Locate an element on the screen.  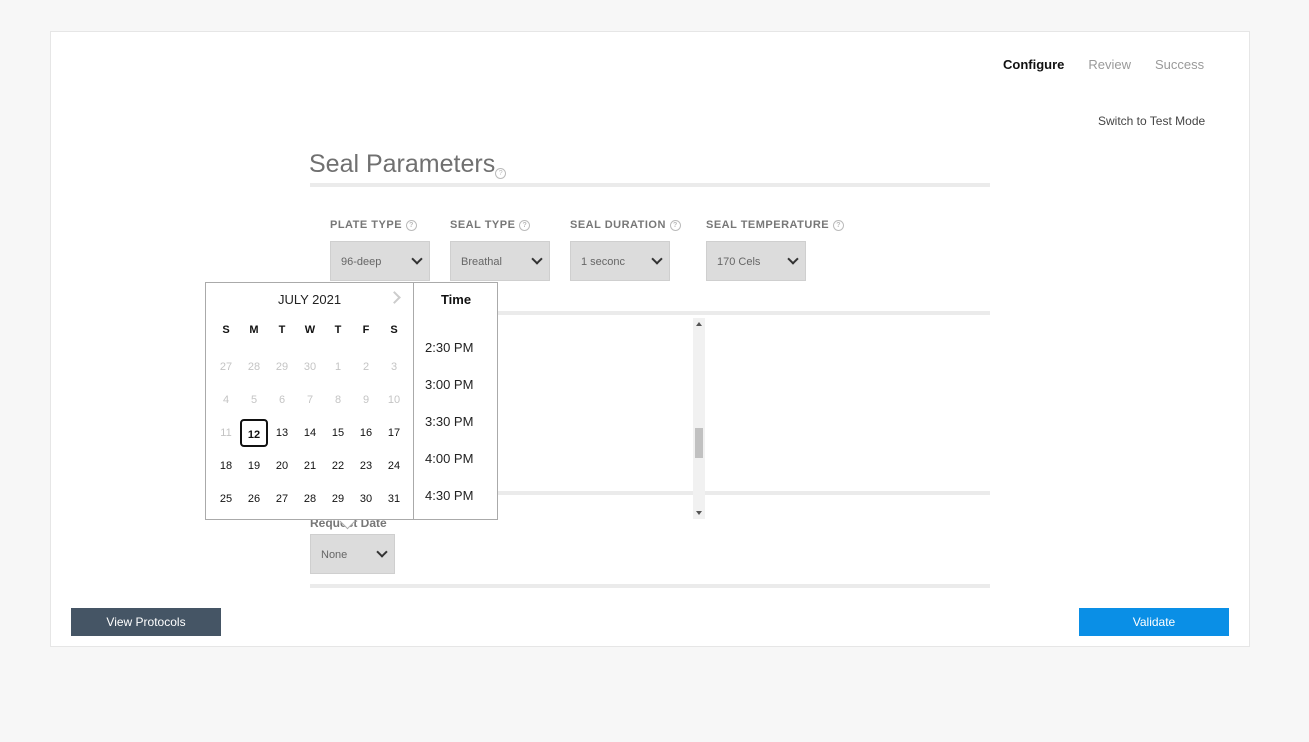
calendar-day: 5 is located at coordinates (254, 400).